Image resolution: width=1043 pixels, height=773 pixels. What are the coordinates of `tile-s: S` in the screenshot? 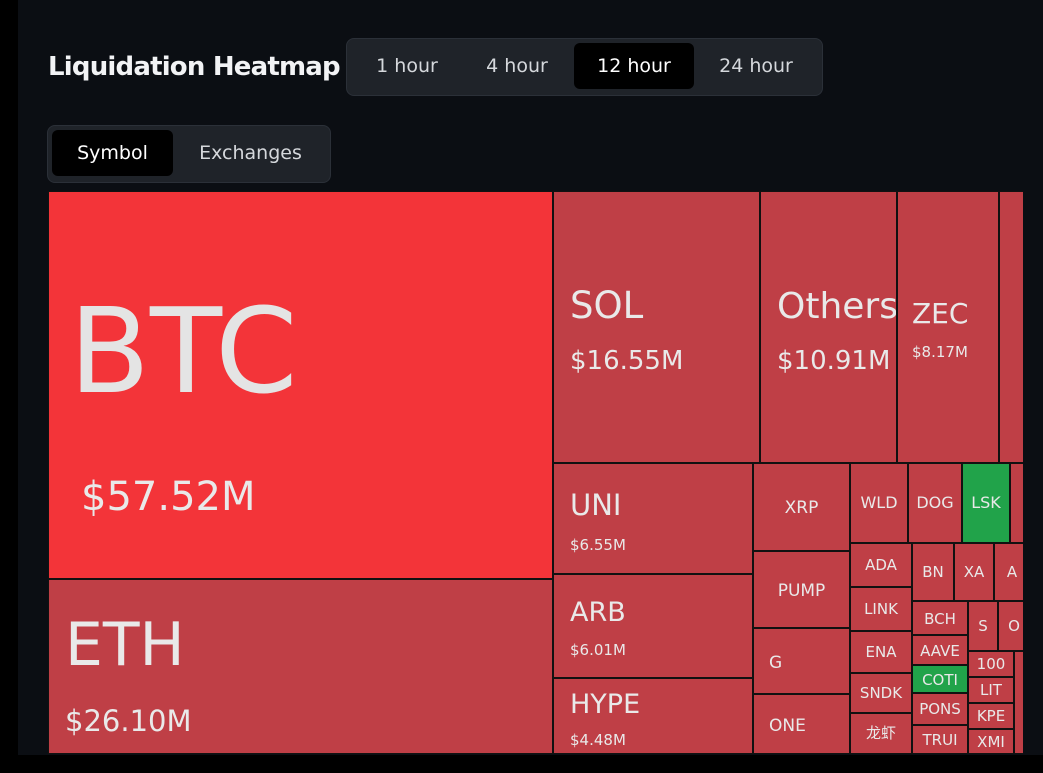 It's located at (983, 626).